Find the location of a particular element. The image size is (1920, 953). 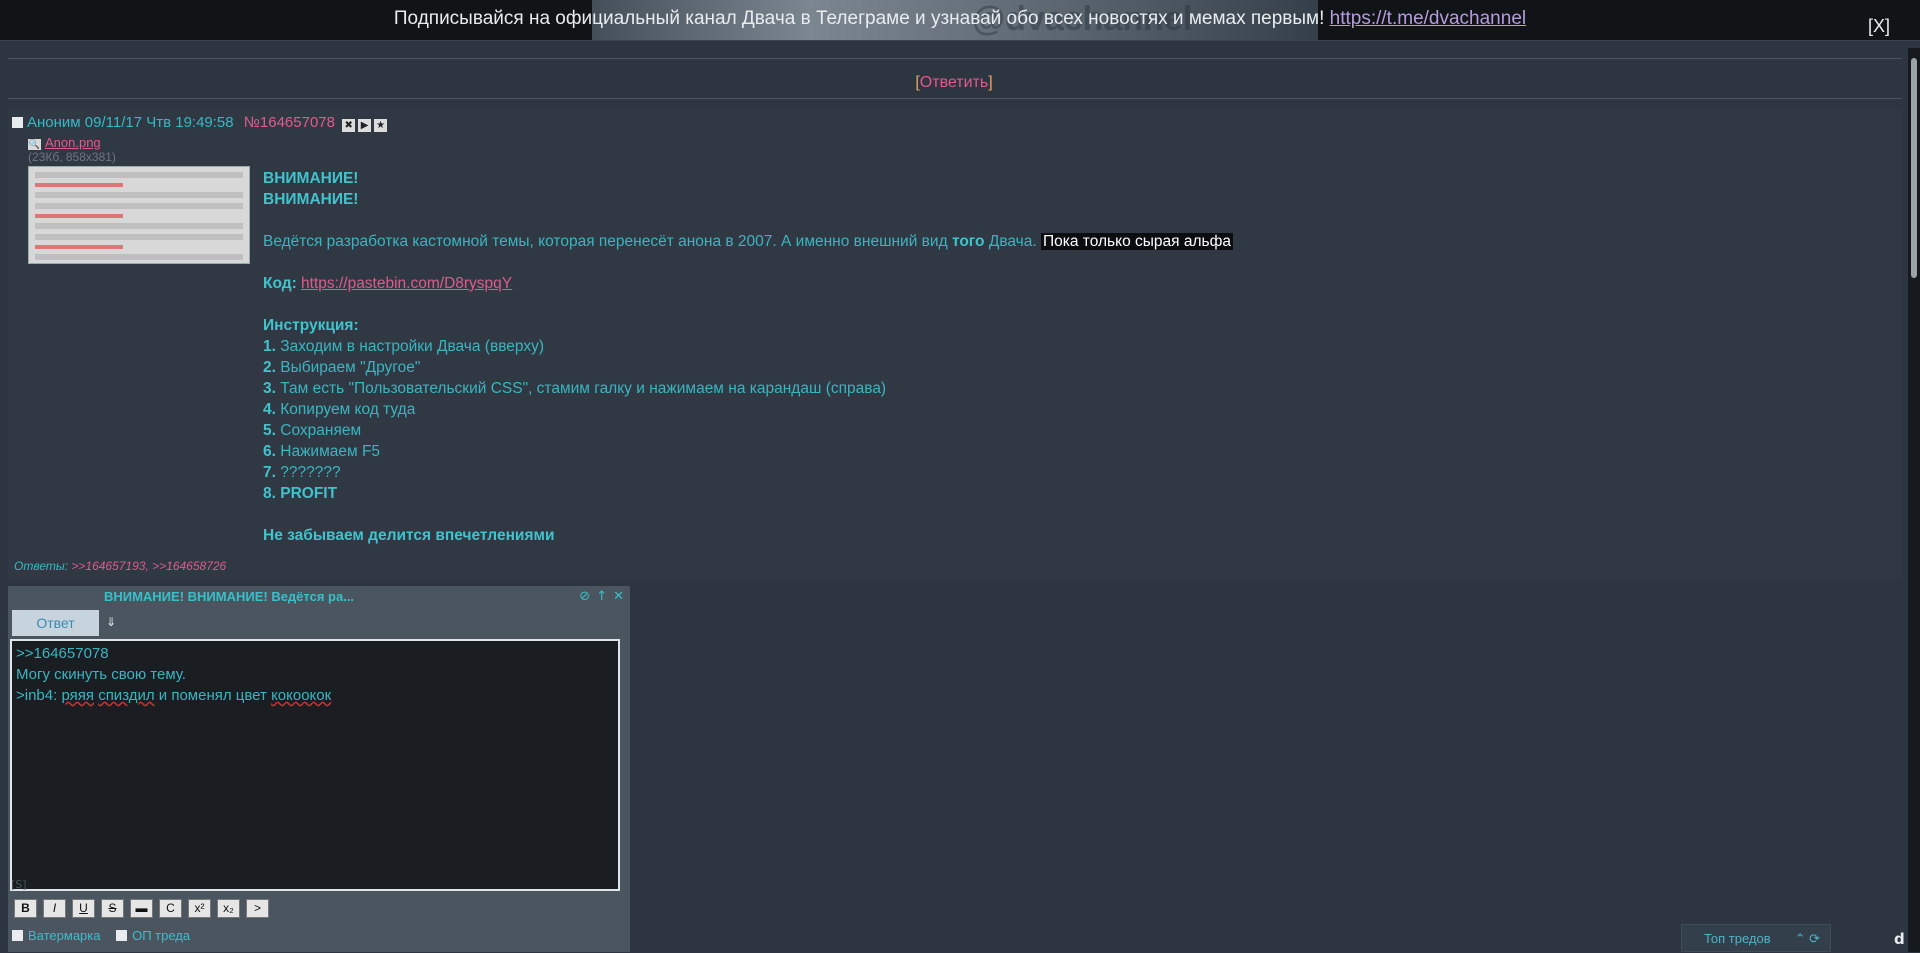

post-author: Аноним is located at coordinates (54, 122).